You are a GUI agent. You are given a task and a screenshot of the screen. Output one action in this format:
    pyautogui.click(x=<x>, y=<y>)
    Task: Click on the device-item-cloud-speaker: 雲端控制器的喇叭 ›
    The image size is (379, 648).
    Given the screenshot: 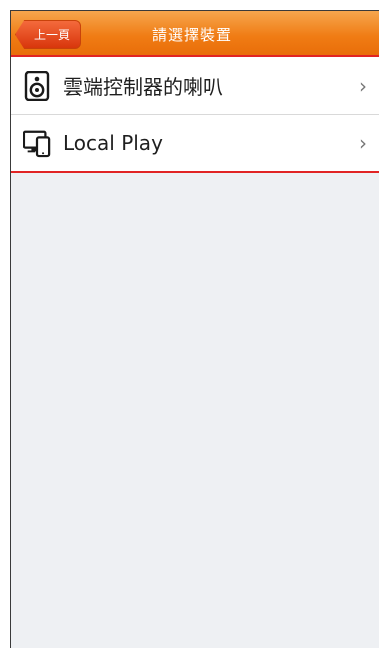 What is the action you would take?
    pyautogui.click(x=195, y=85)
    